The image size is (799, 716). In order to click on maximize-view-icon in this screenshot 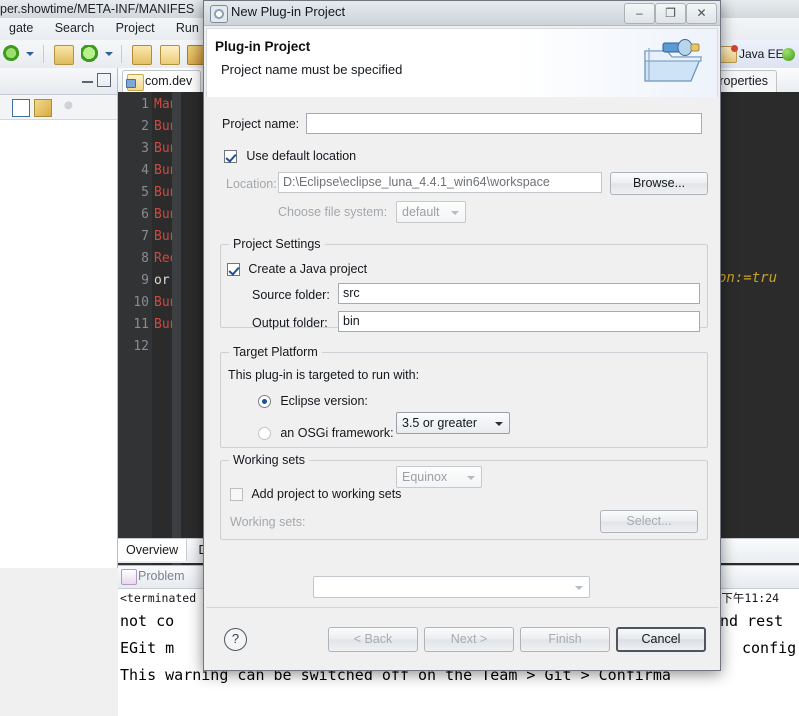, I will do `click(104, 80)`.